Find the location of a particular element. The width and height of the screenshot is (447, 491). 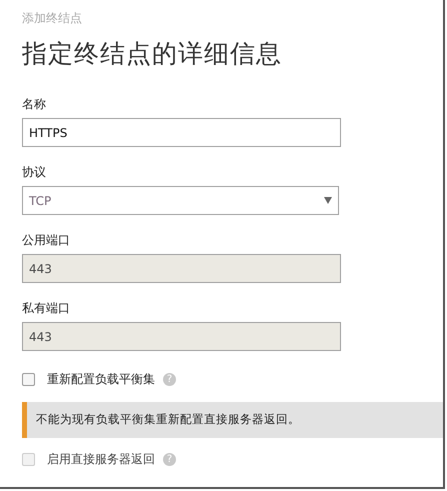

breadcrumb: 添加终结点 is located at coordinates (52, 18).